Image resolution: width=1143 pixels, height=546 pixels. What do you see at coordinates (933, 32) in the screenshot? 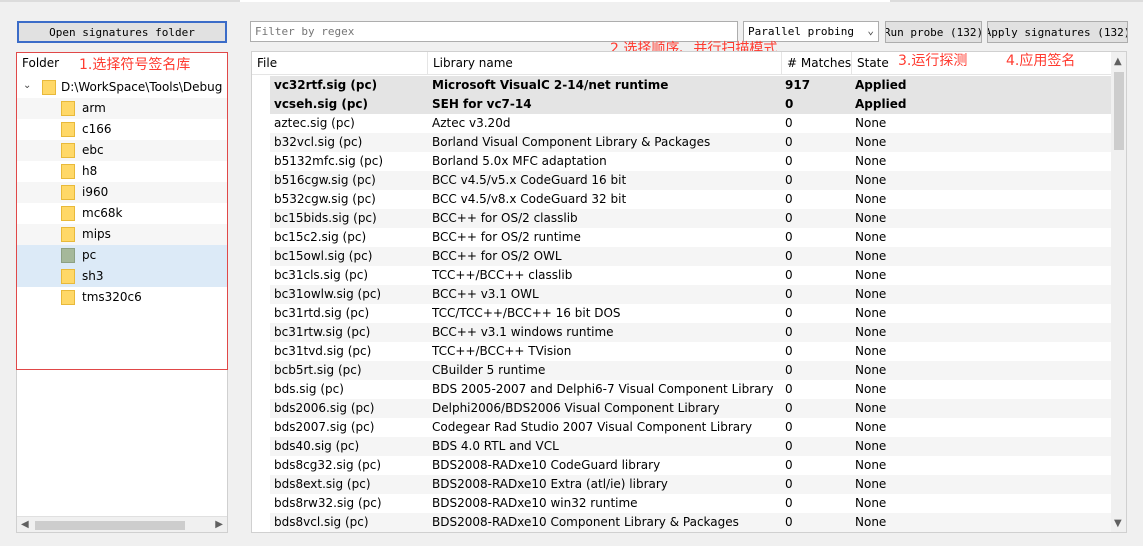
I see `run-probe-button: Run probe (132)` at bounding box center [933, 32].